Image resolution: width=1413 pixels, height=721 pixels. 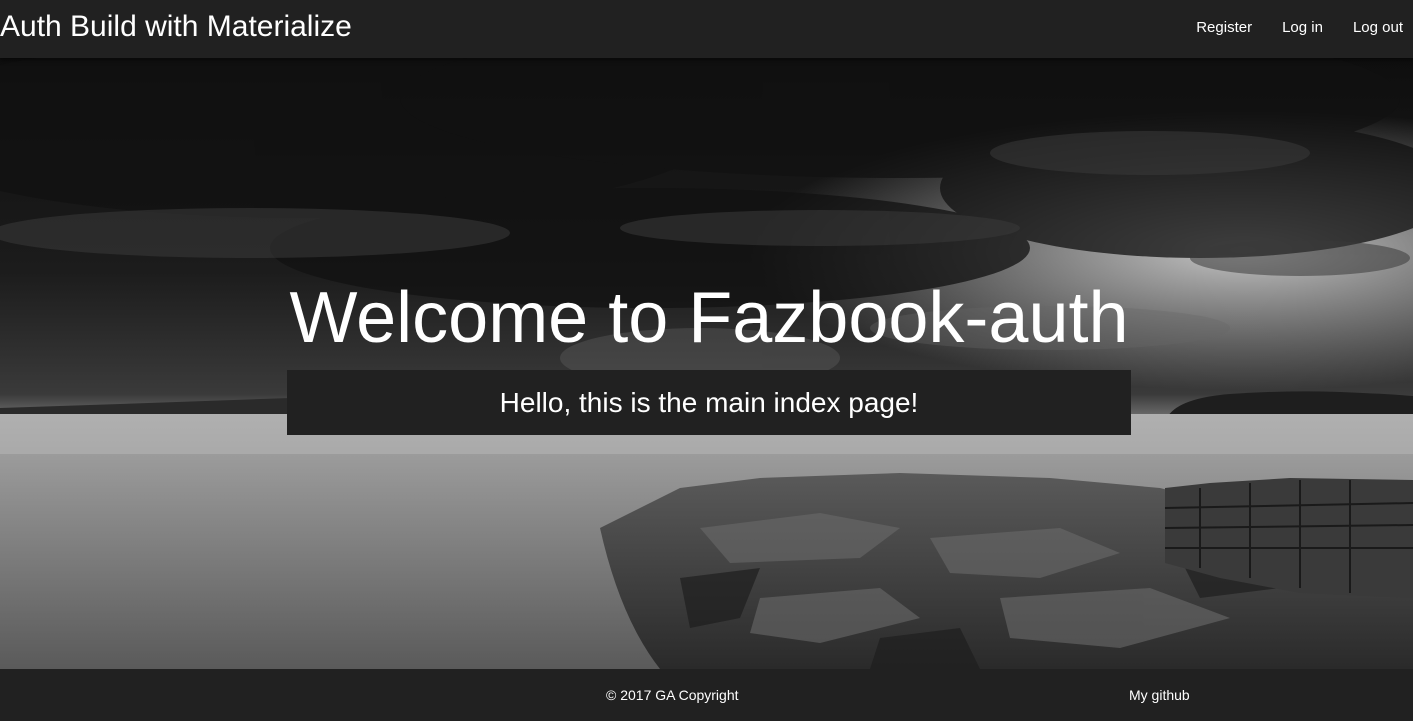 What do you see at coordinates (709, 318) in the screenshot?
I see `hero-title: Welcome to Fazbook-auth` at bounding box center [709, 318].